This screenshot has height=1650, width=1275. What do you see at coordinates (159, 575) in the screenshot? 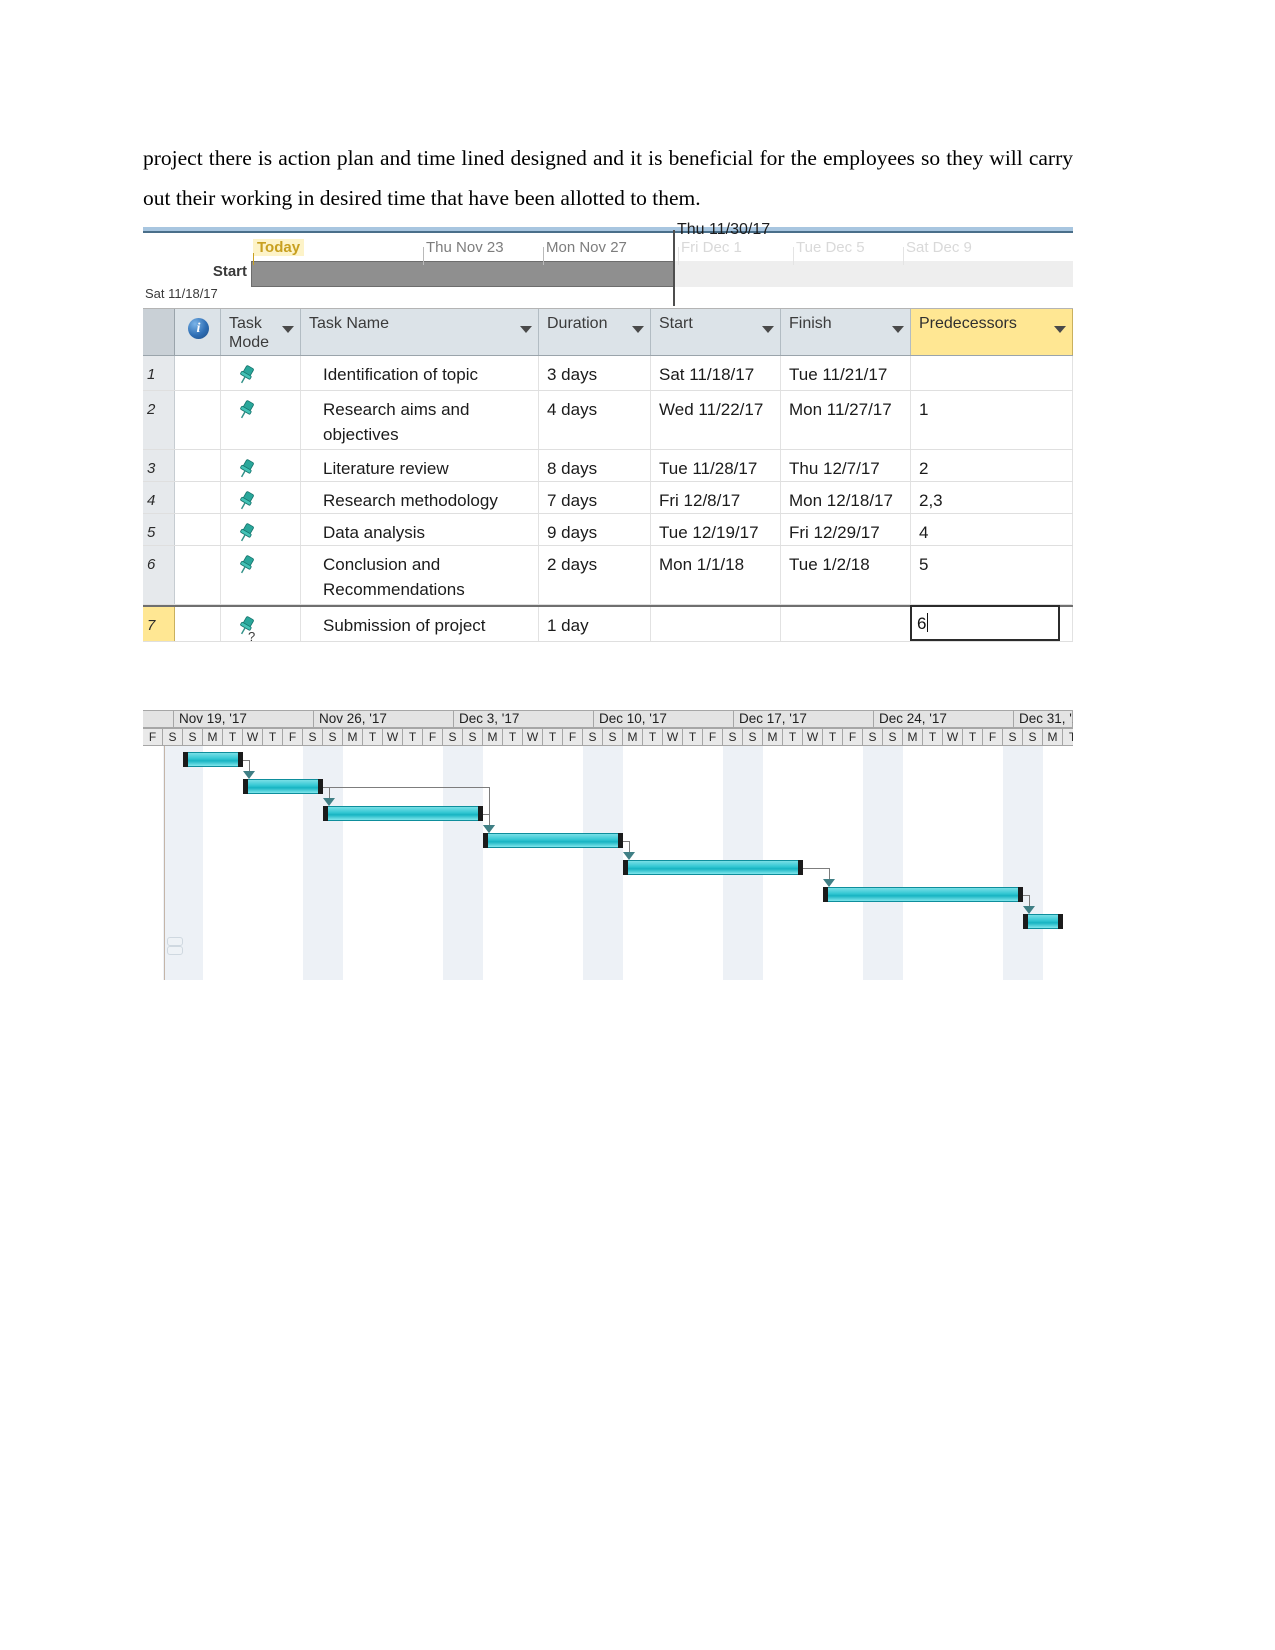
I see `row-id: 6` at bounding box center [159, 575].